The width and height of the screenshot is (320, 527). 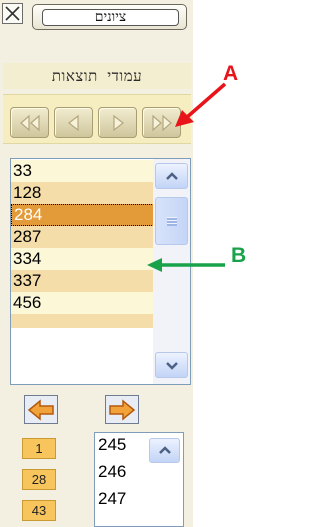 I want to click on chevron-down-icon, so click(x=171, y=365).